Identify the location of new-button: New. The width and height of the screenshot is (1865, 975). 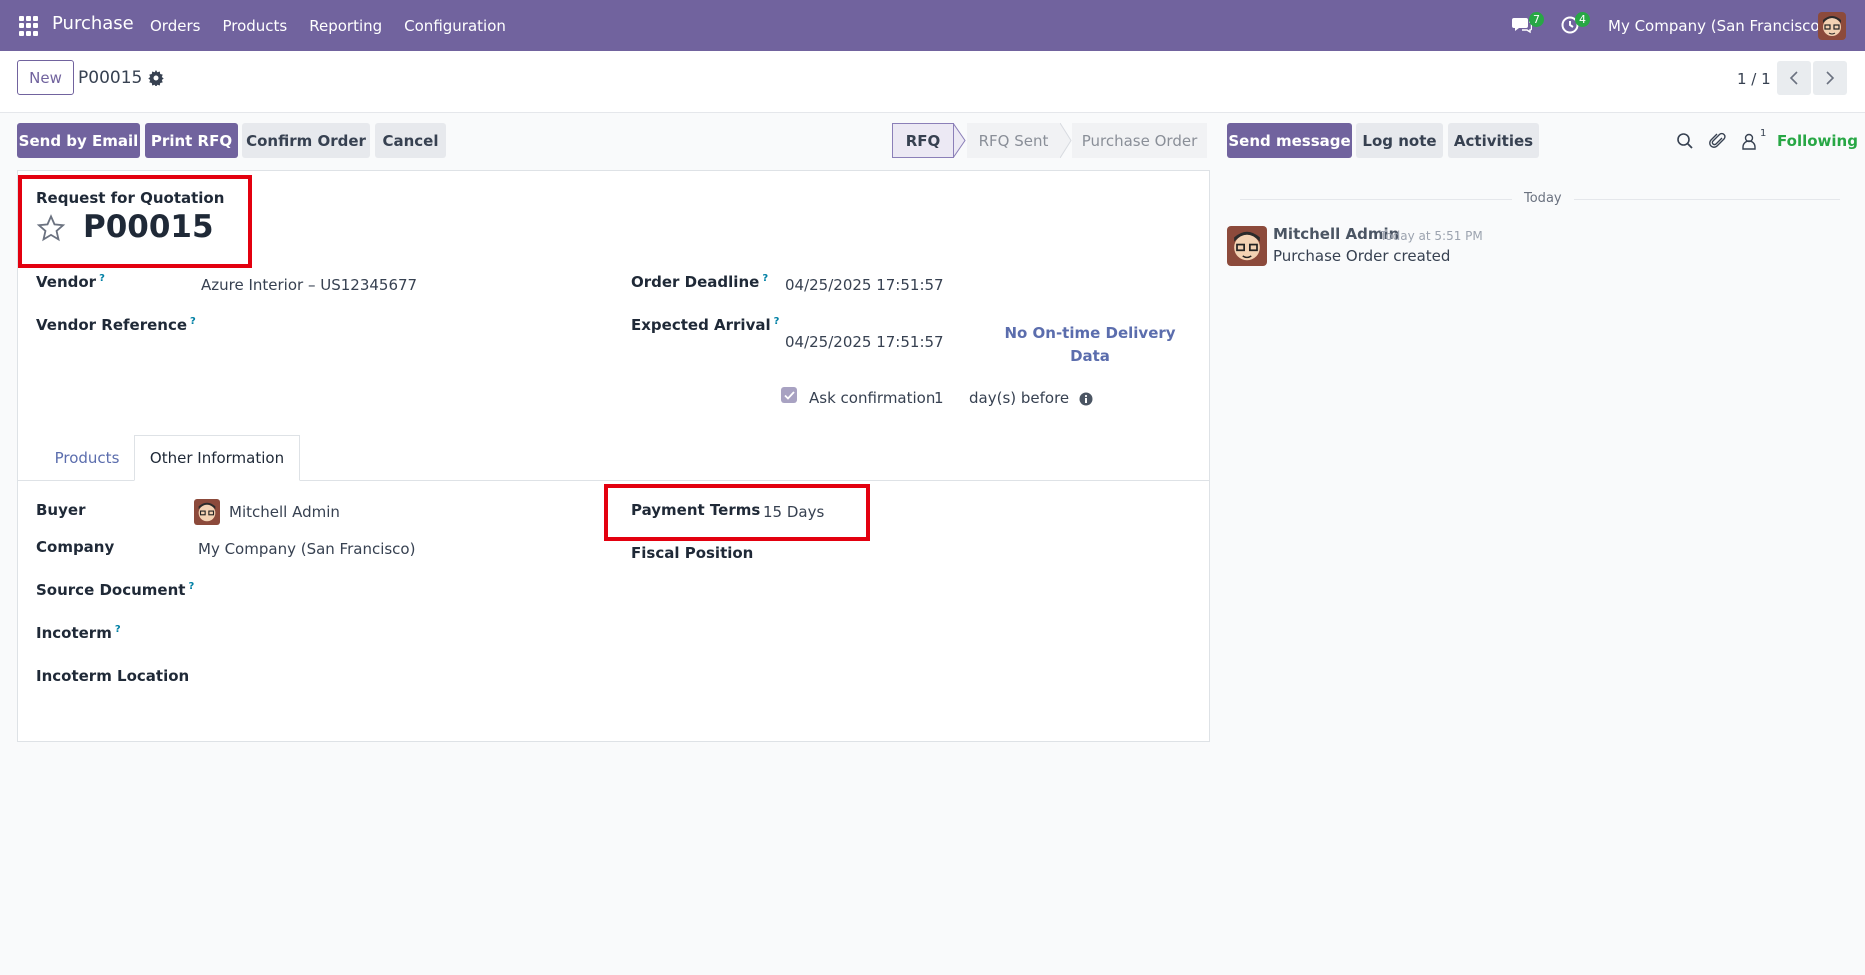
(45, 77).